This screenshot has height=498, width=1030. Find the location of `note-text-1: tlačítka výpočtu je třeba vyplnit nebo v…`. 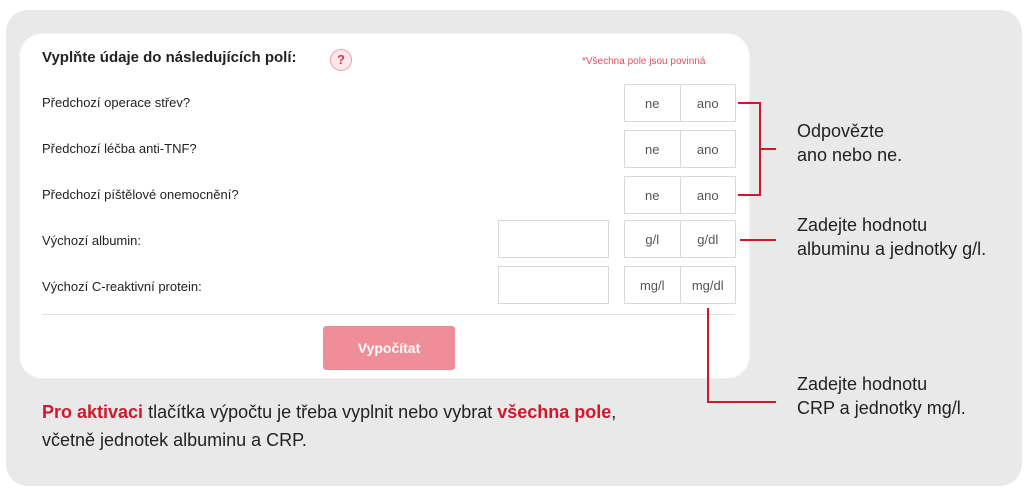

note-text-1: tlačítka výpočtu je třeba vyplnit nebo v… is located at coordinates (320, 412).